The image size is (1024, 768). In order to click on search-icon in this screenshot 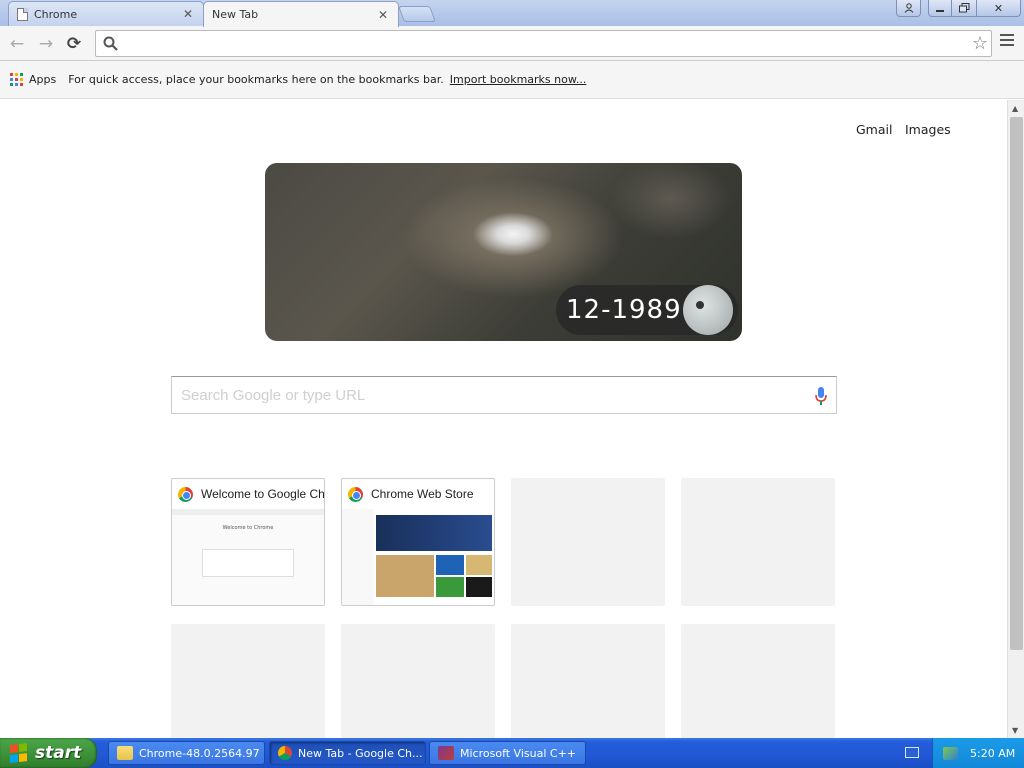, I will do `click(110, 43)`.